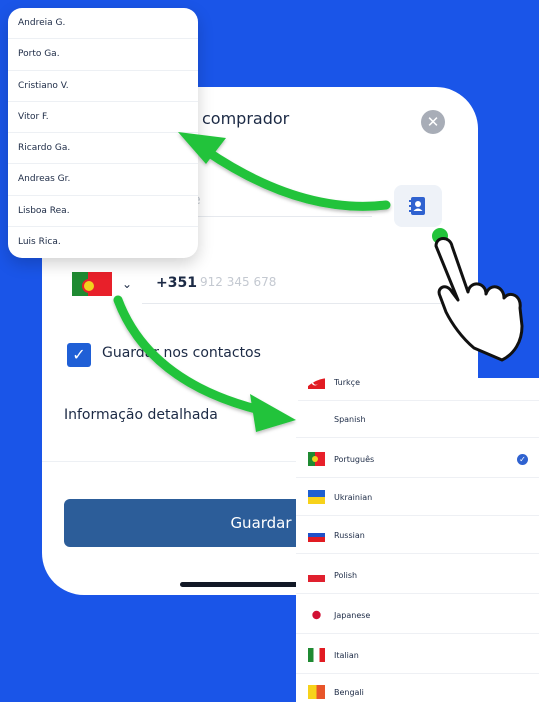 The height and width of the screenshot is (702, 539). I want to click on contacts-book-button, so click(418, 206).